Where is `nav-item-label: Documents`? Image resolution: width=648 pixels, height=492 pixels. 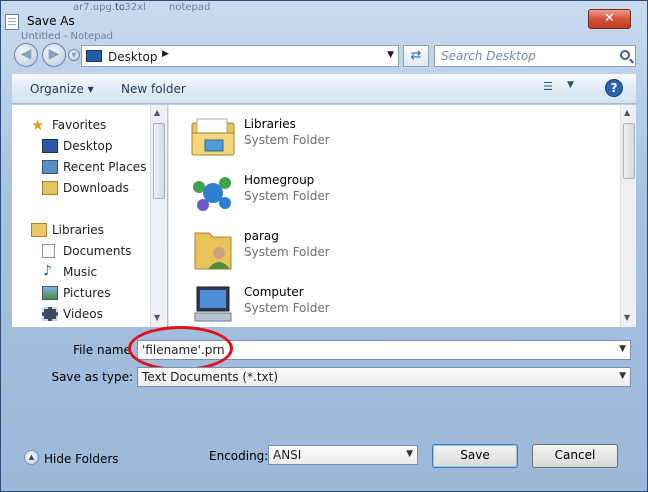
nav-item-label: Documents is located at coordinates (97, 251).